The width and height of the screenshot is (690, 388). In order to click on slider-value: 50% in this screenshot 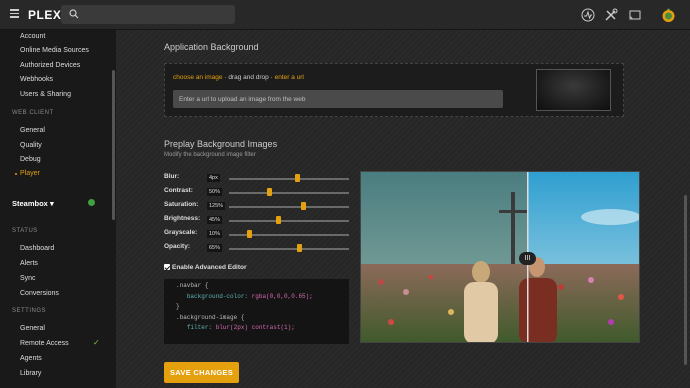, I will do `click(215, 192)`.